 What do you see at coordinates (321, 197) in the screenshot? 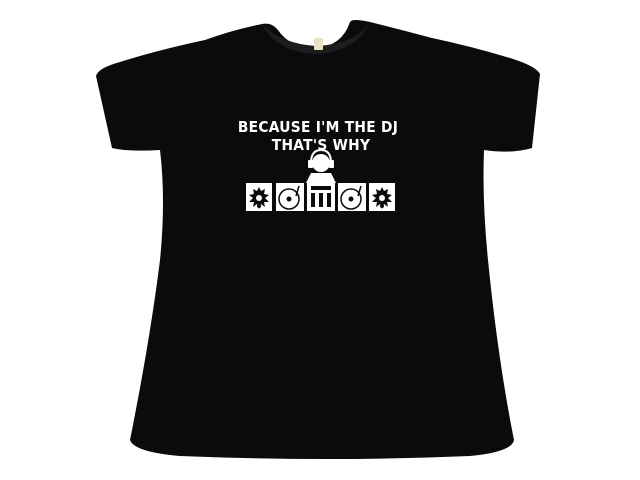
I see `mixer-icon` at bounding box center [321, 197].